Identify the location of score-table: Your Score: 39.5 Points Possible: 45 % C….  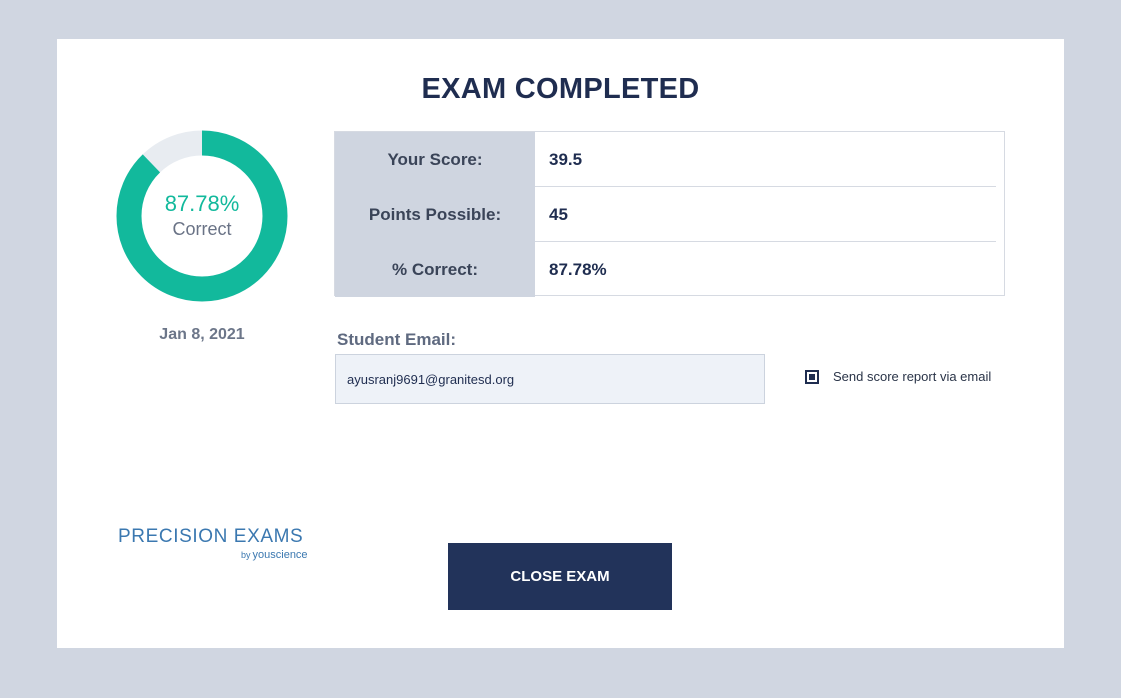
(669, 214).